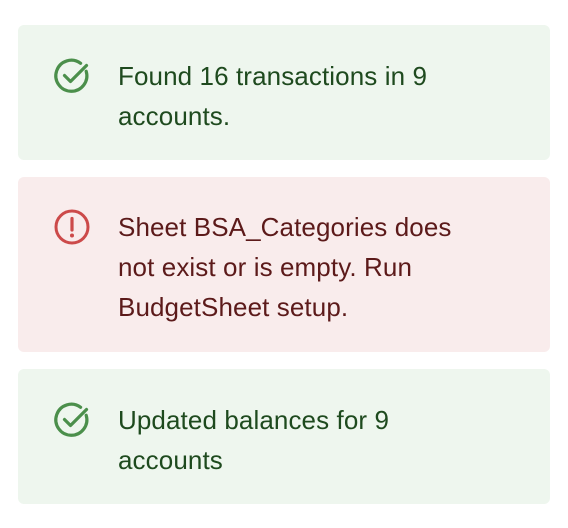 Image resolution: width=568 pixels, height=528 pixels. Describe the element at coordinates (273, 96) in the screenshot. I see `alert-message: Found 16 transactions in 9 accounts.` at that location.